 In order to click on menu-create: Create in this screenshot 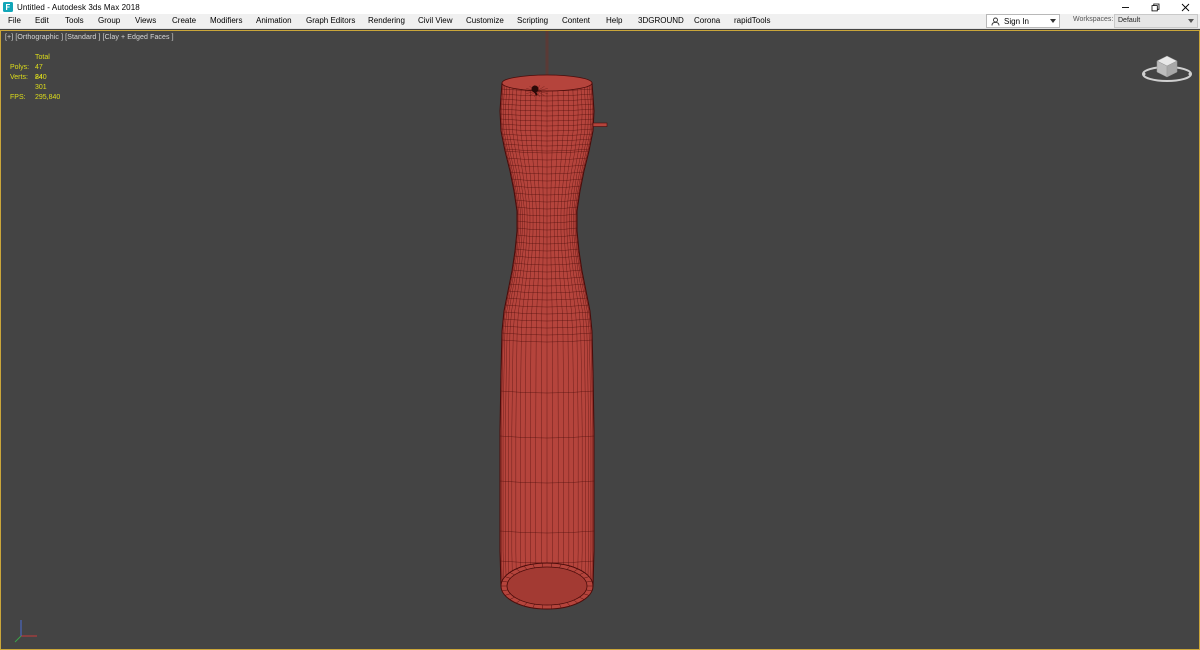, I will do `click(184, 21)`.